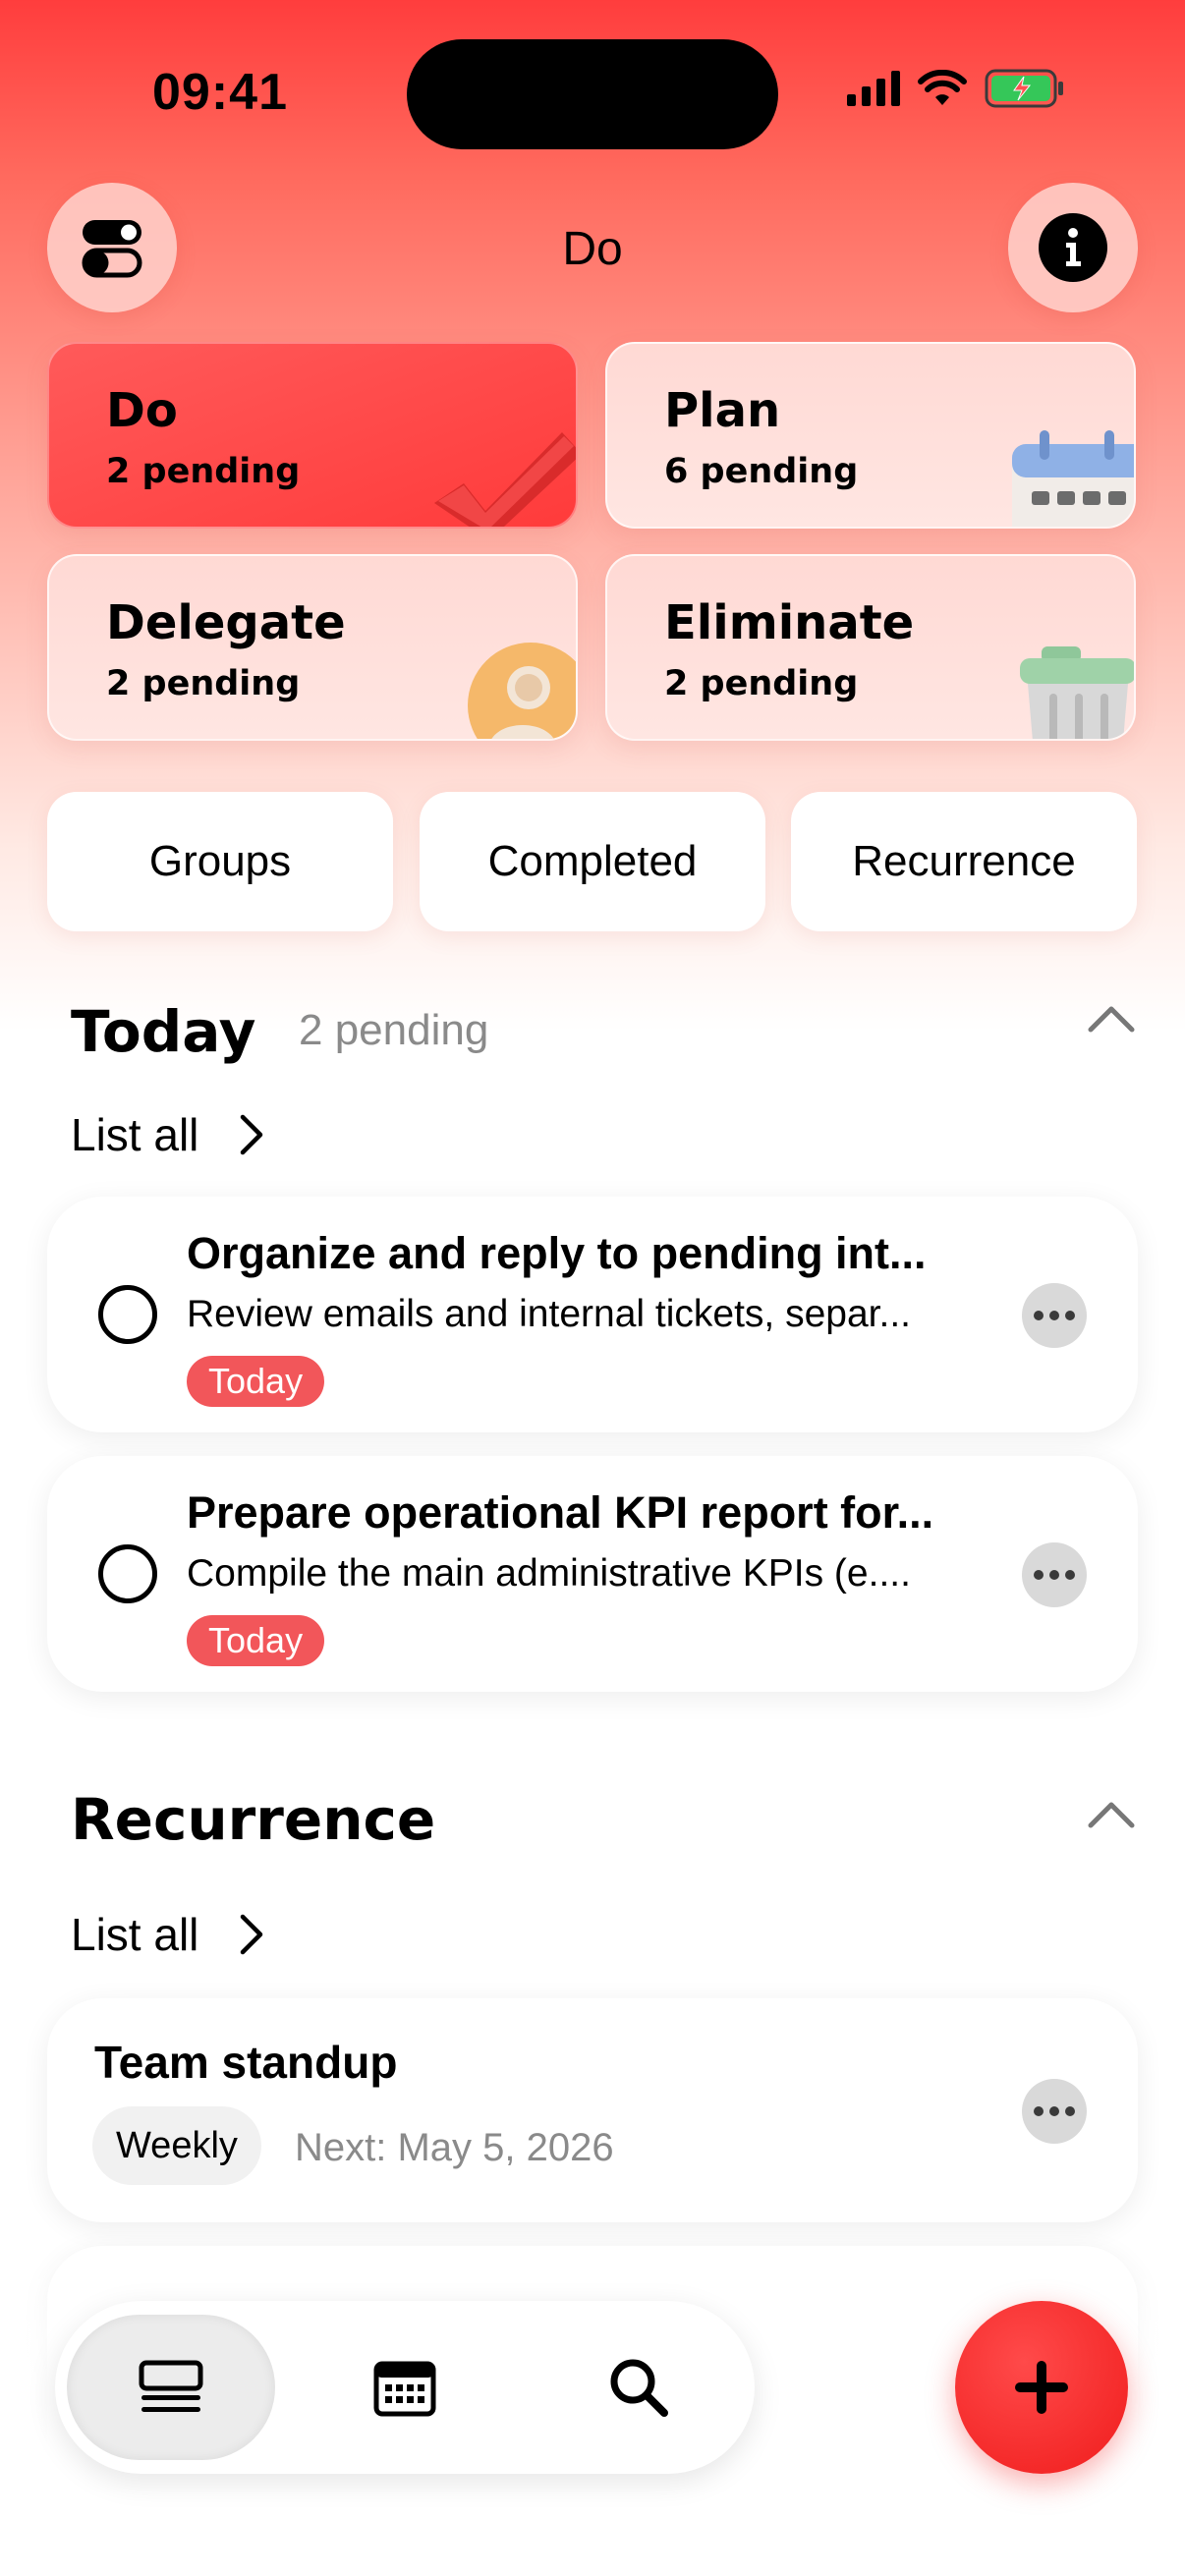  I want to click on today-pending-count: 2 pending, so click(394, 1030).